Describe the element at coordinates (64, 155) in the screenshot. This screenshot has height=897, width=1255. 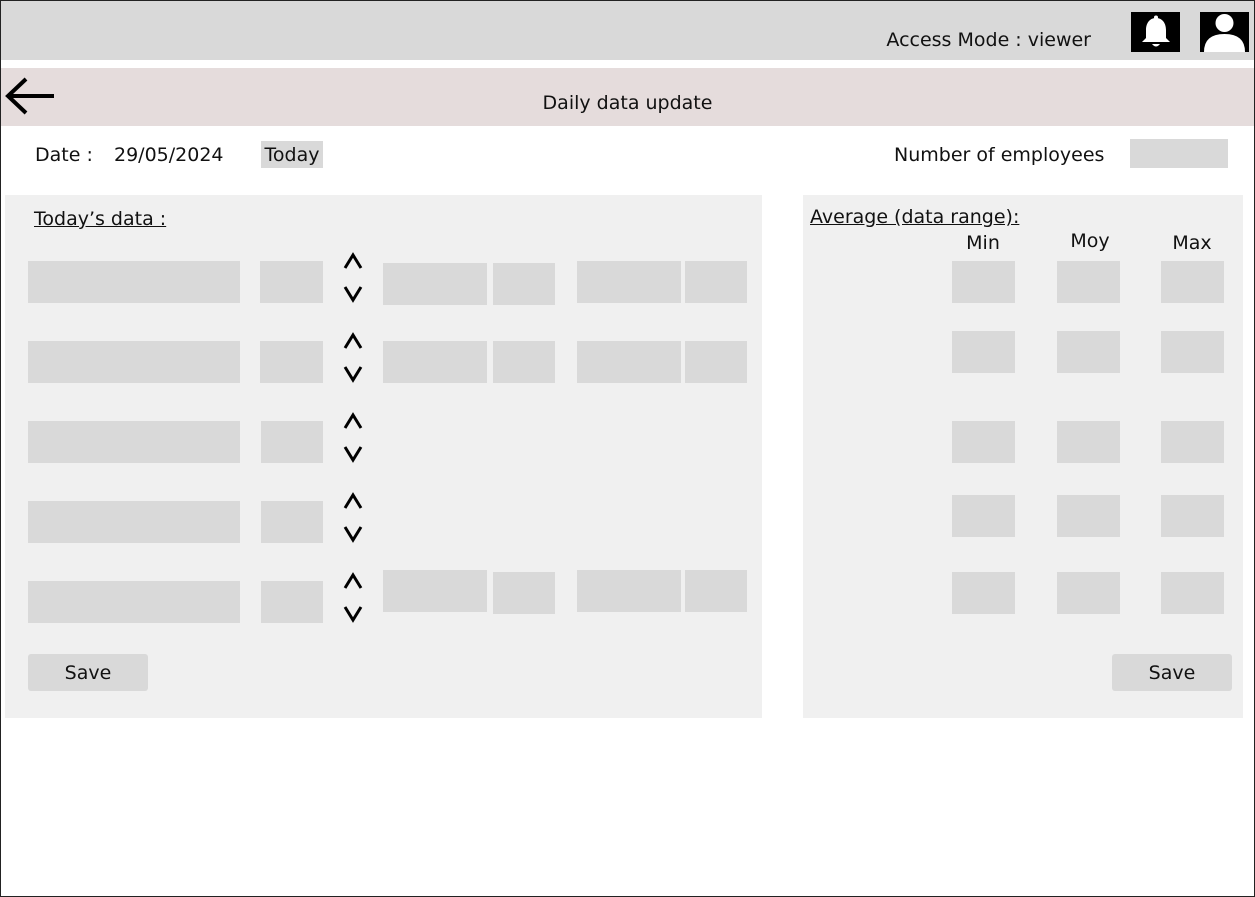
I see `date-label: Date :` at that location.